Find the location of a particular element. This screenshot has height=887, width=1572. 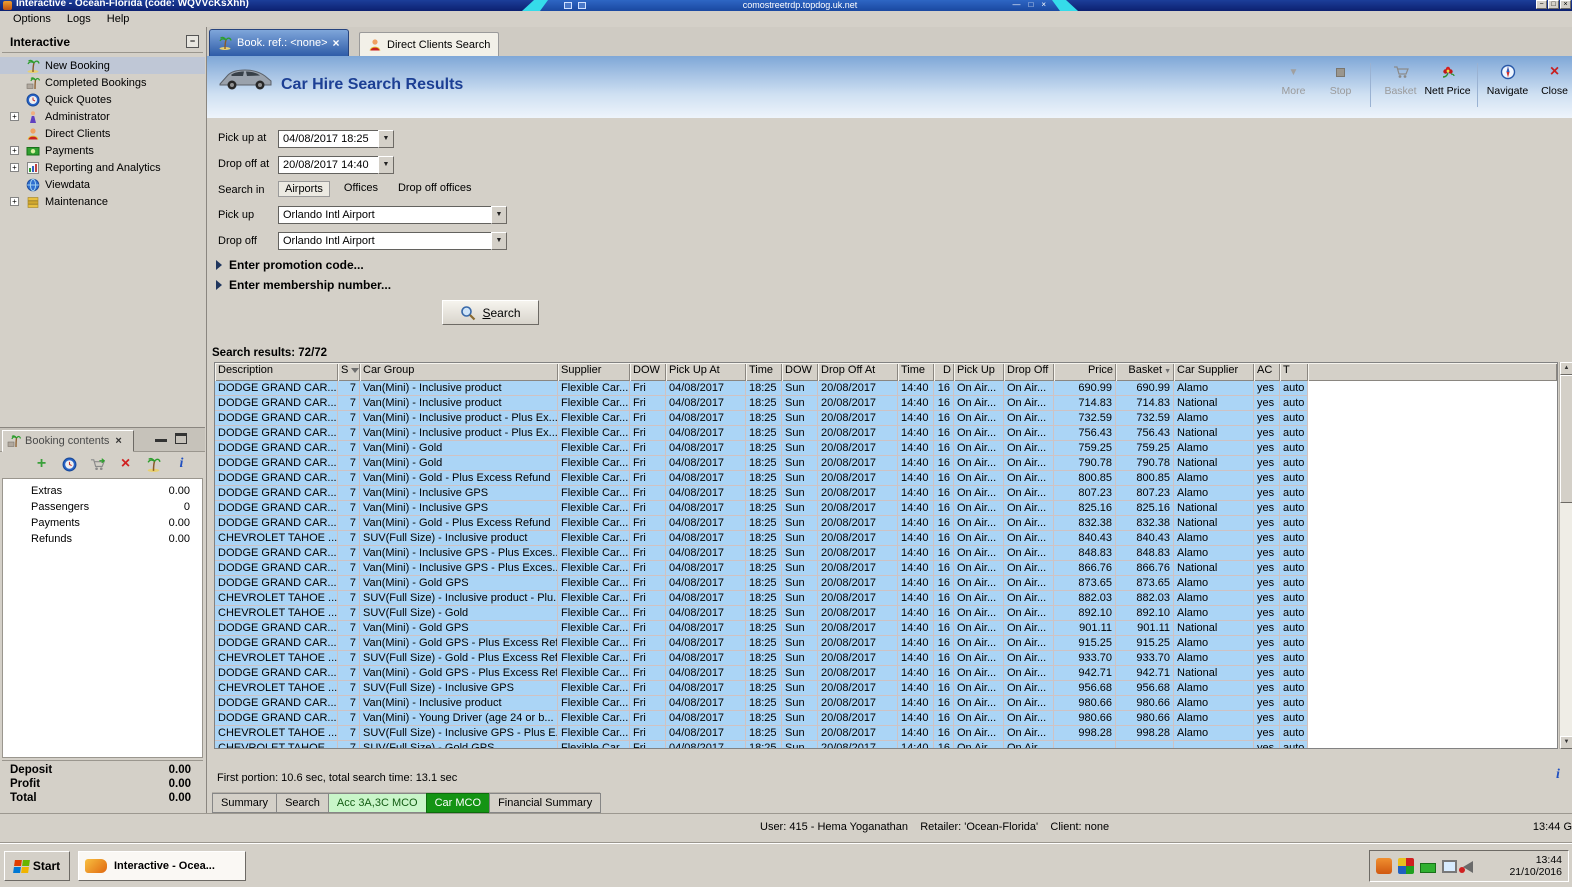

rdp-close-button: × is located at coordinates (1043, 5).